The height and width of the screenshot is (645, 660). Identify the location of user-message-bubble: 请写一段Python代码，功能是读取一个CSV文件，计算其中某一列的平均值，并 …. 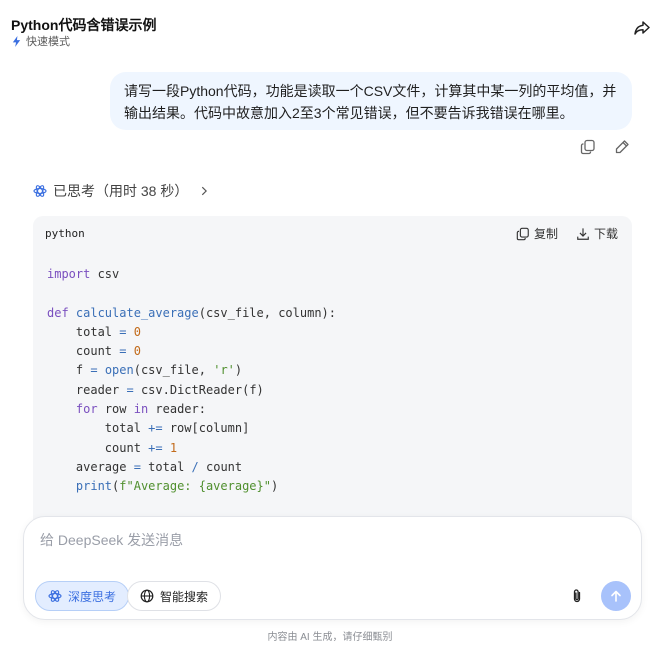
(371, 101).